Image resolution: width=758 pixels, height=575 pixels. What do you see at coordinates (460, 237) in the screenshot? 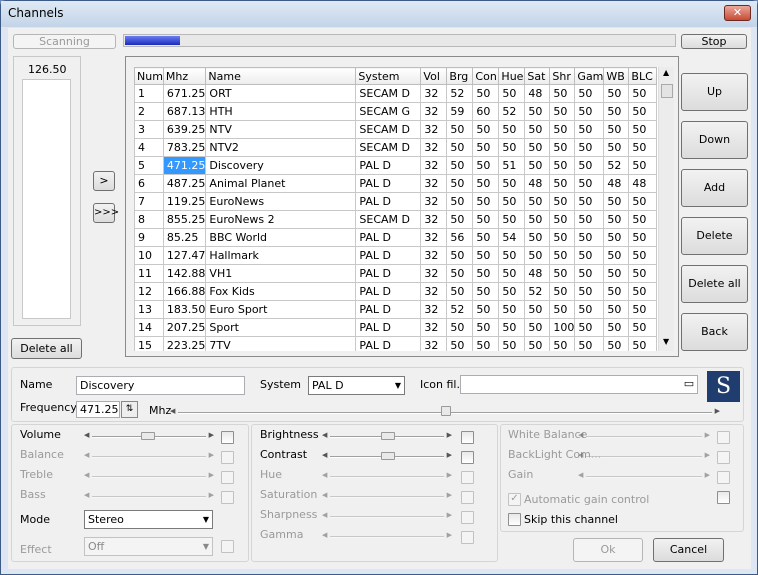
I see `table-cell: 56` at bounding box center [460, 237].